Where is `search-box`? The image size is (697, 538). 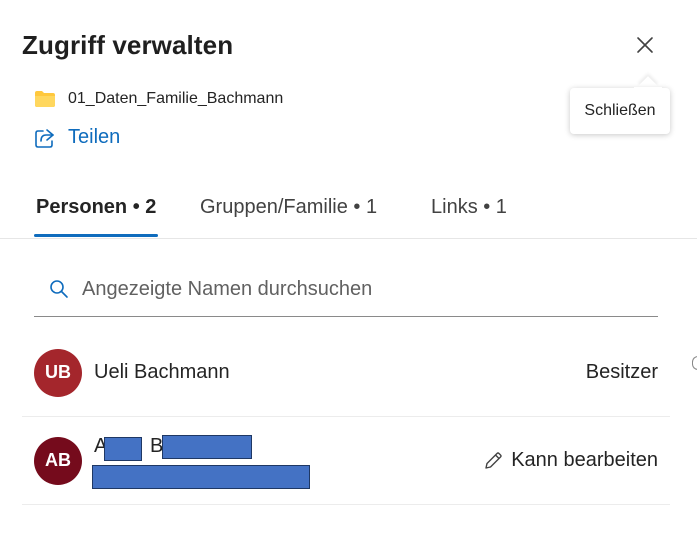
search-box is located at coordinates (346, 289).